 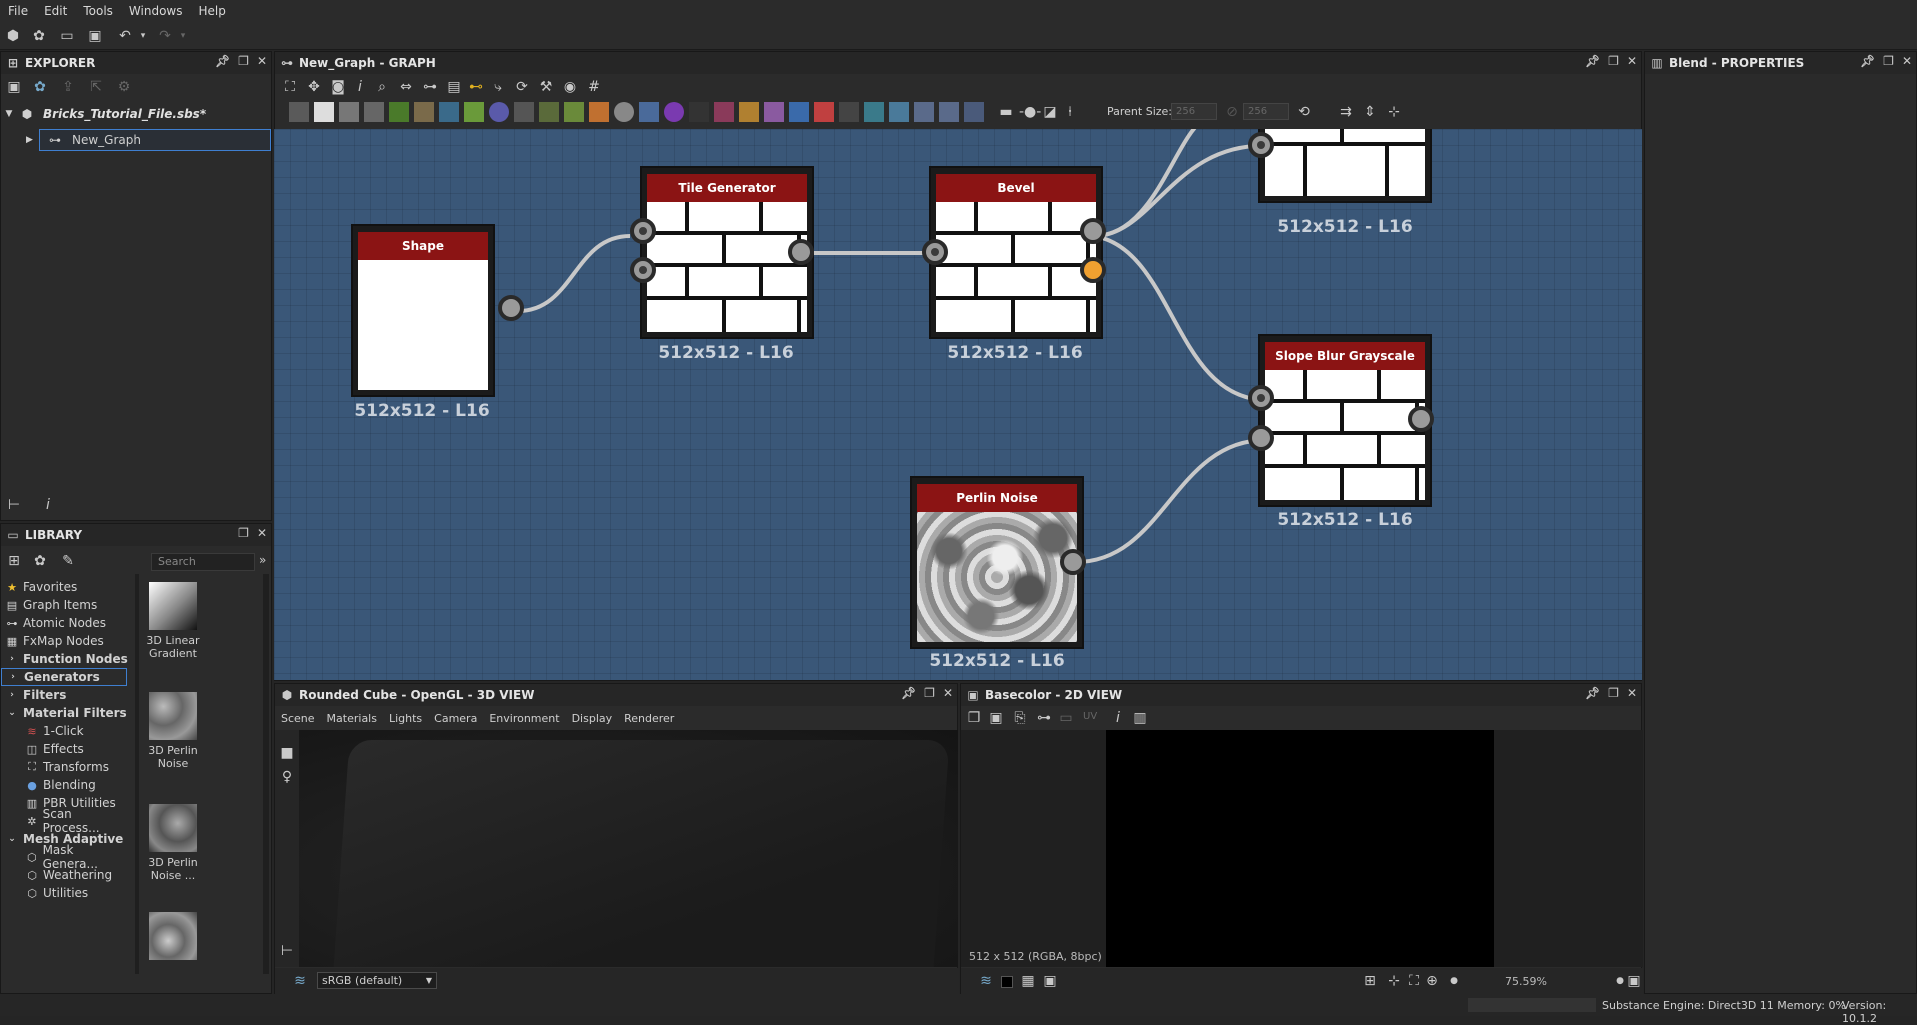 I want to click on library-item-favorites: ★Favorites, so click(x=66, y=587).